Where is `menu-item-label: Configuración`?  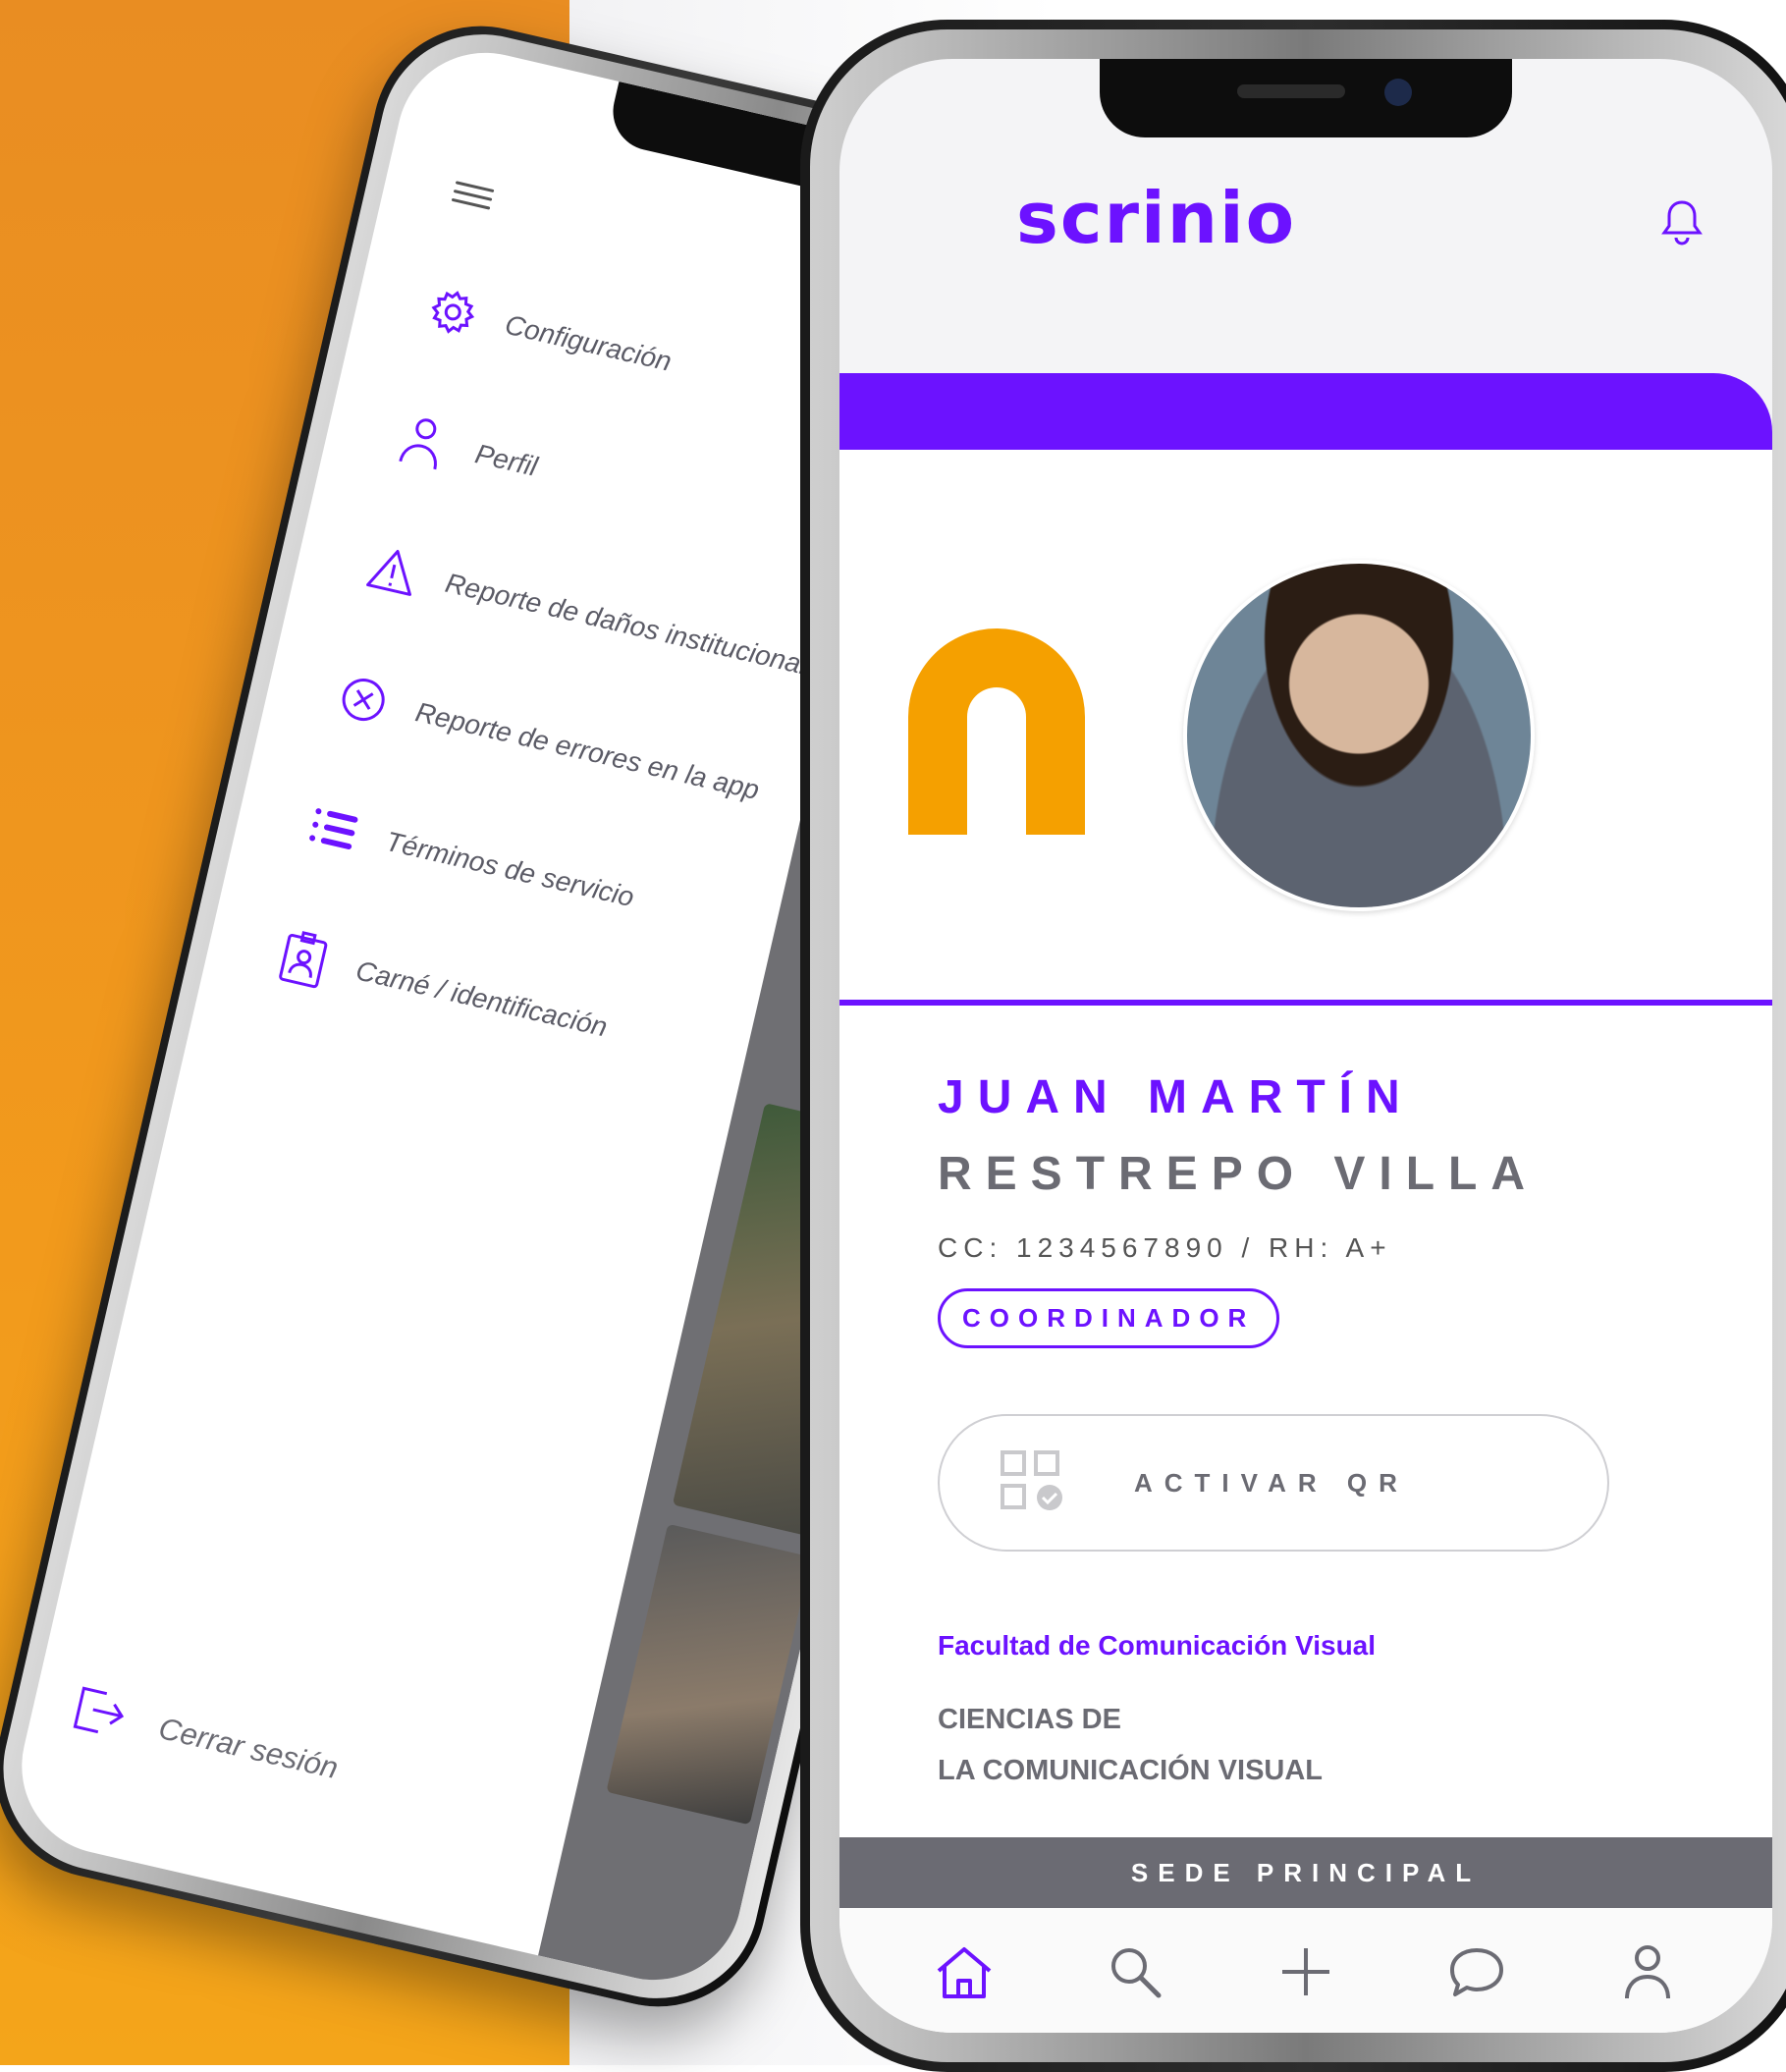 menu-item-label: Configuración is located at coordinates (589, 342).